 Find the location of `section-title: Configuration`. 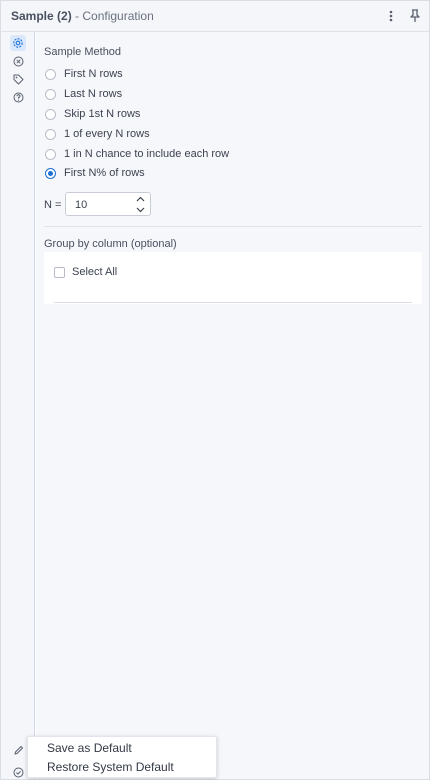

section-title: Configuration is located at coordinates (118, 16).